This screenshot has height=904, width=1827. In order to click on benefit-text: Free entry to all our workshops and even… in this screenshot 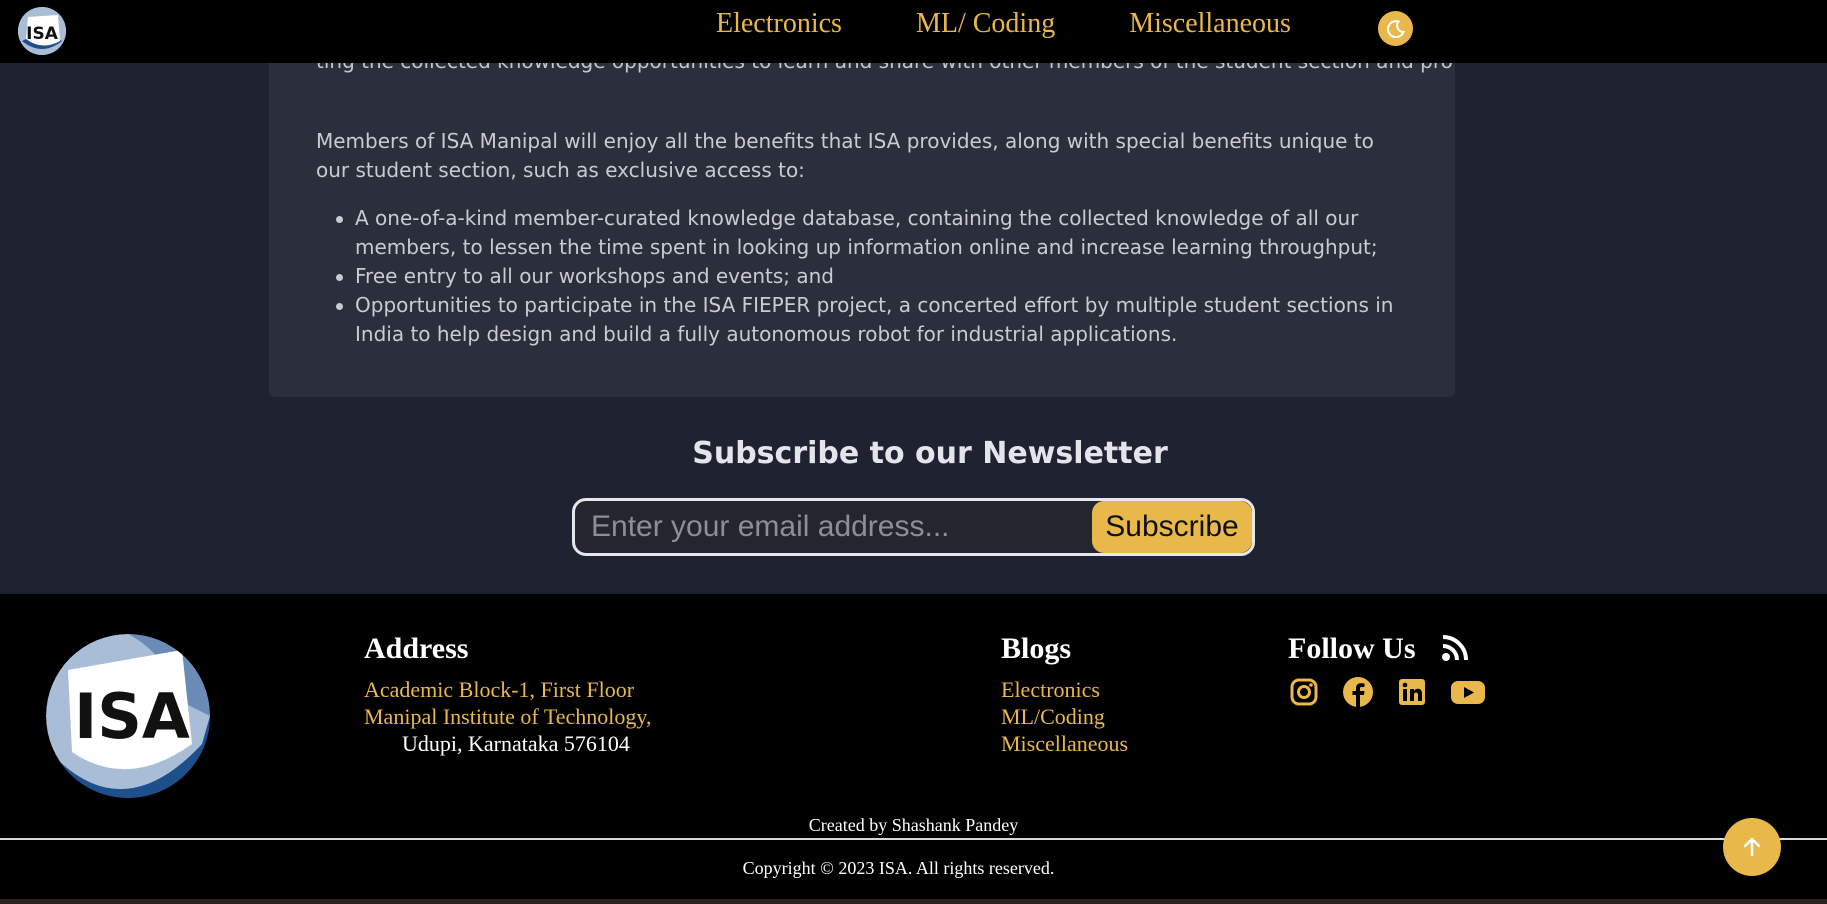, I will do `click(594, 276)`.